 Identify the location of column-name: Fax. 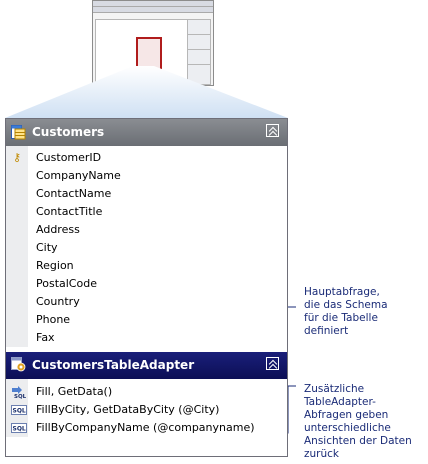
(45, 337).